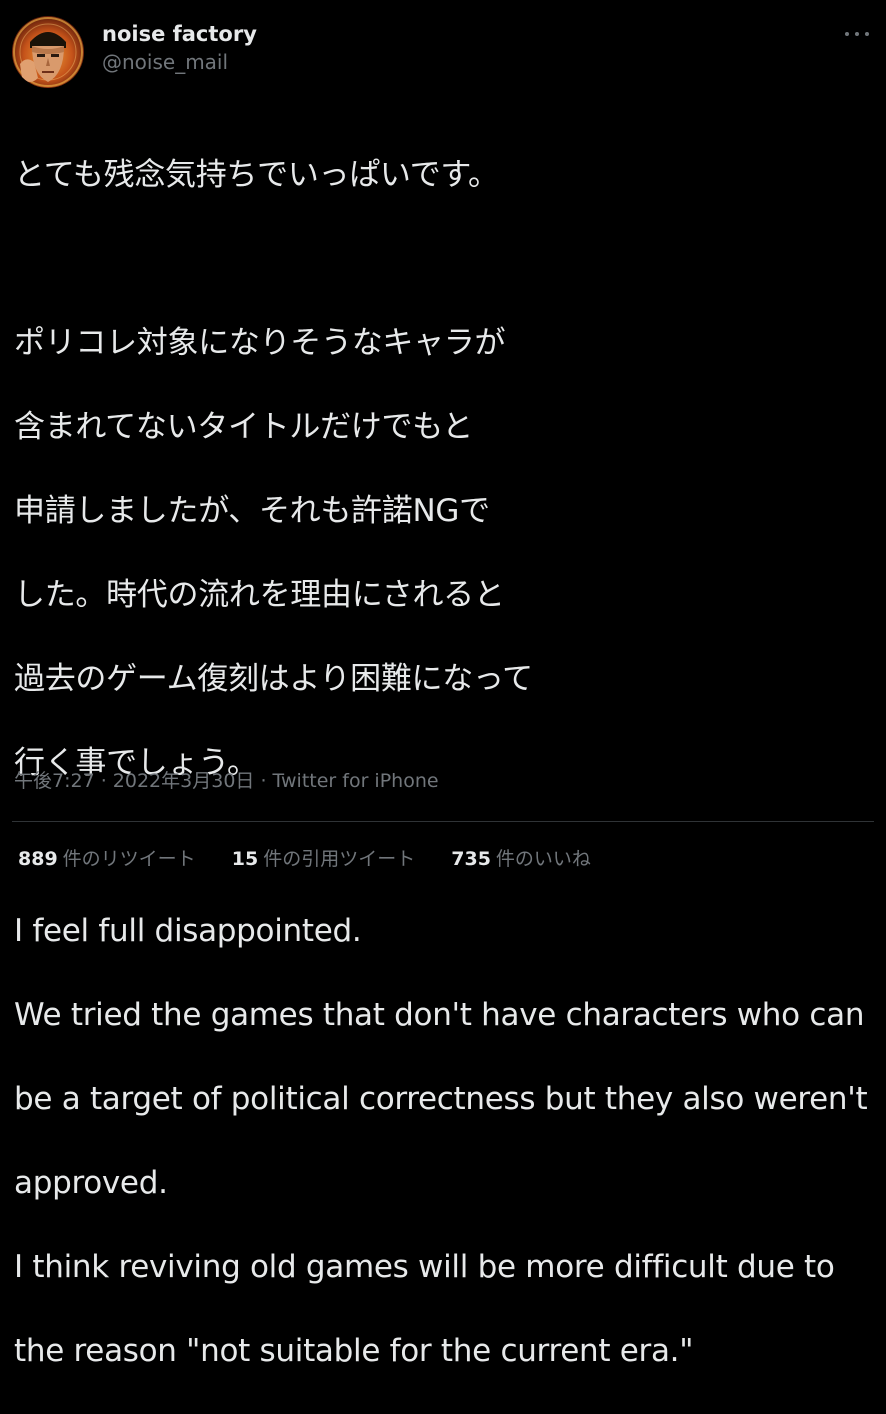 Image resolution: width=886 pixels, height=1414 pixels. I want to click on tweet-line-en: approved., so click(91, 1183).